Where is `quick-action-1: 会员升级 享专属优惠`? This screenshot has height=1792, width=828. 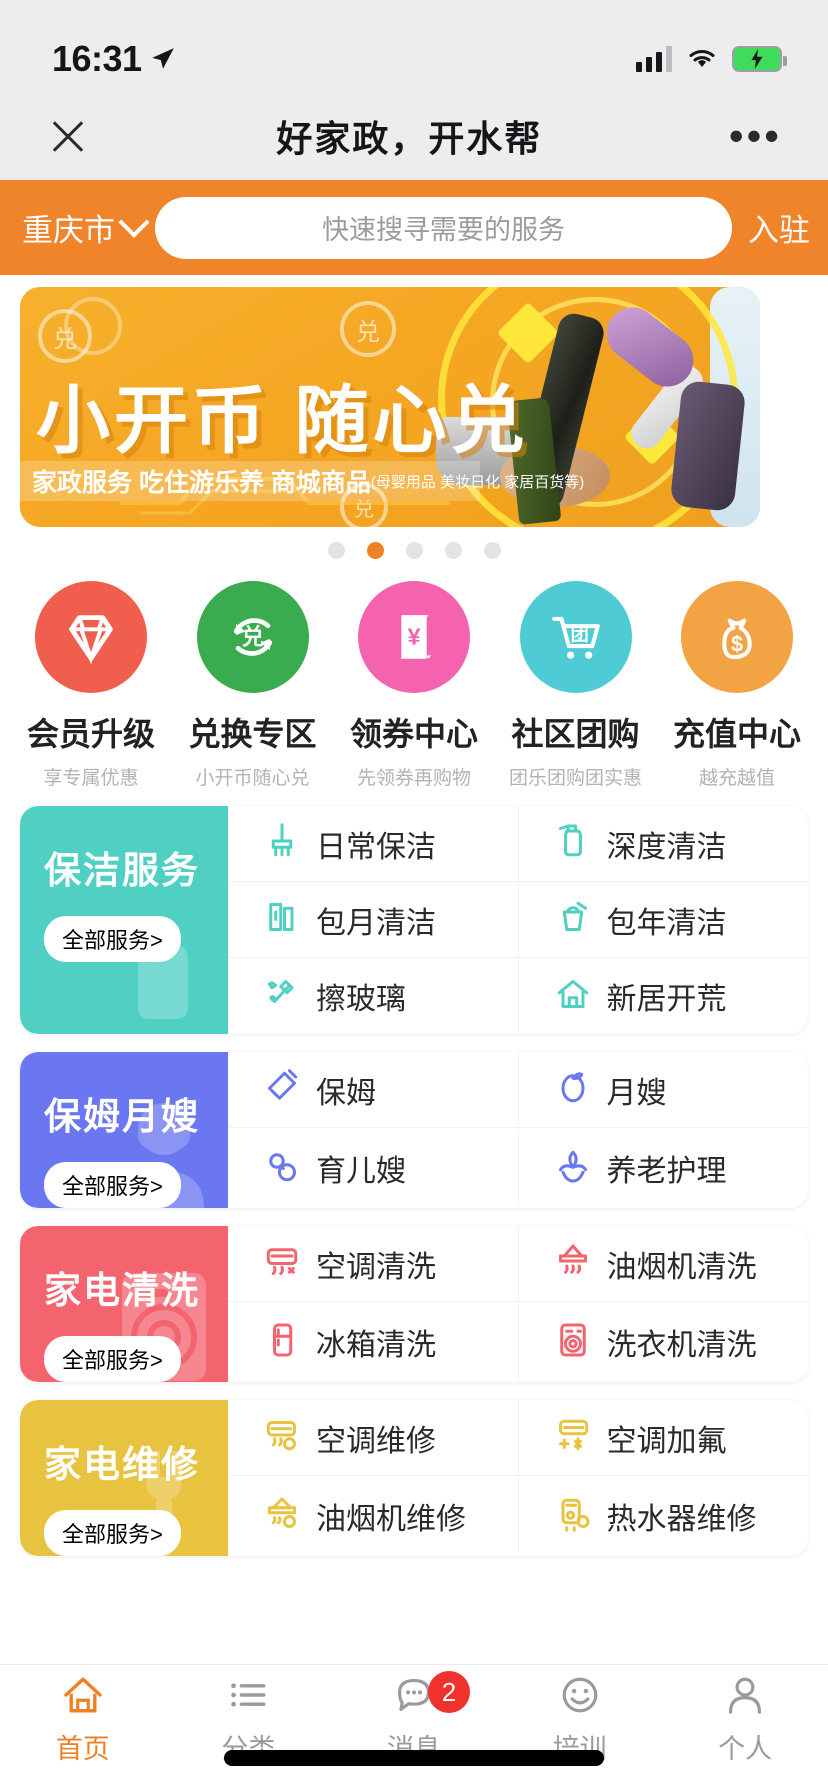 quick-action-1: 会员升级 享专属优惠 is located at coordinates (91, 685).